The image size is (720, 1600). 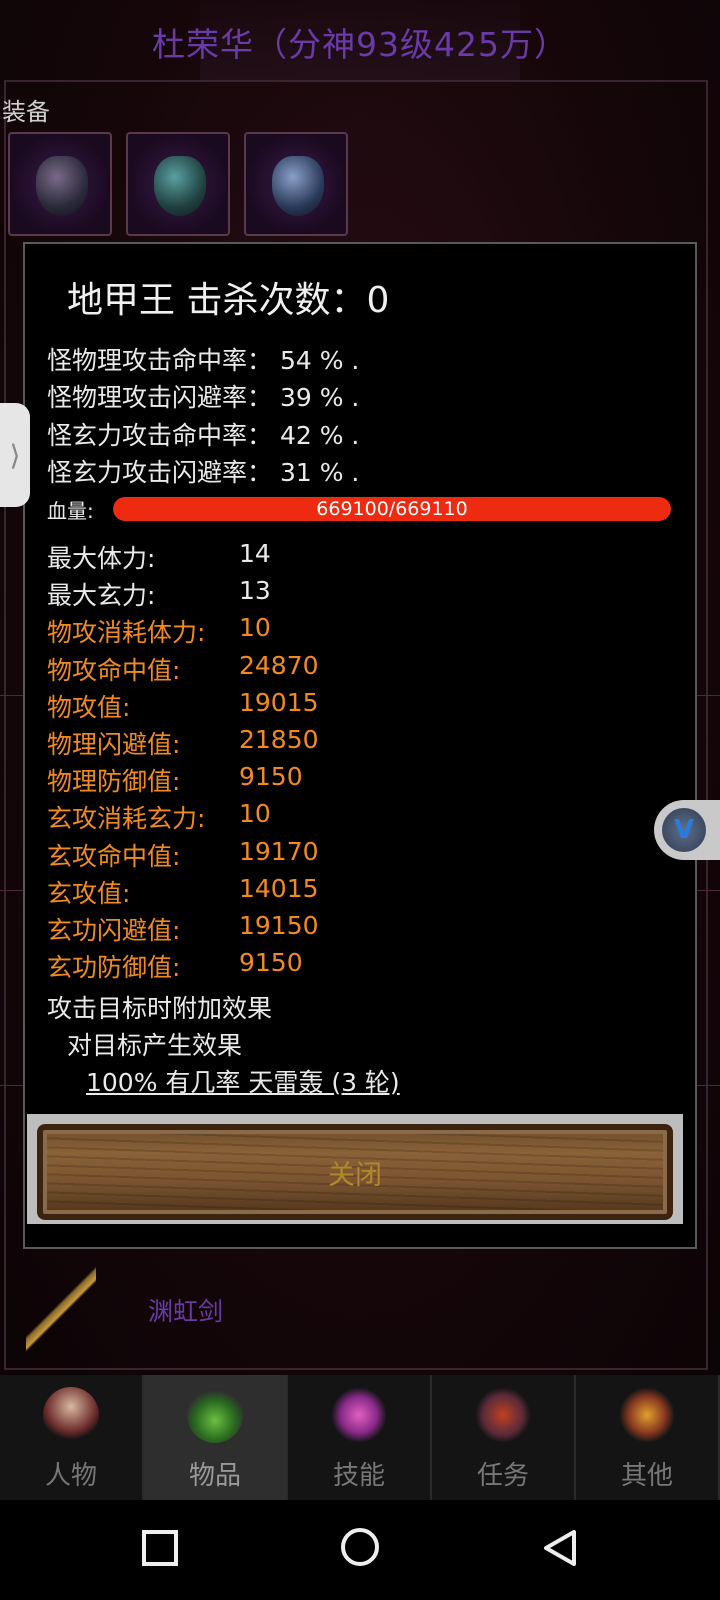 What do you see at coordinates (89, 707) in the screenshot?
I see `stat-label: 物攻值:` at bounding box center [89, 707].